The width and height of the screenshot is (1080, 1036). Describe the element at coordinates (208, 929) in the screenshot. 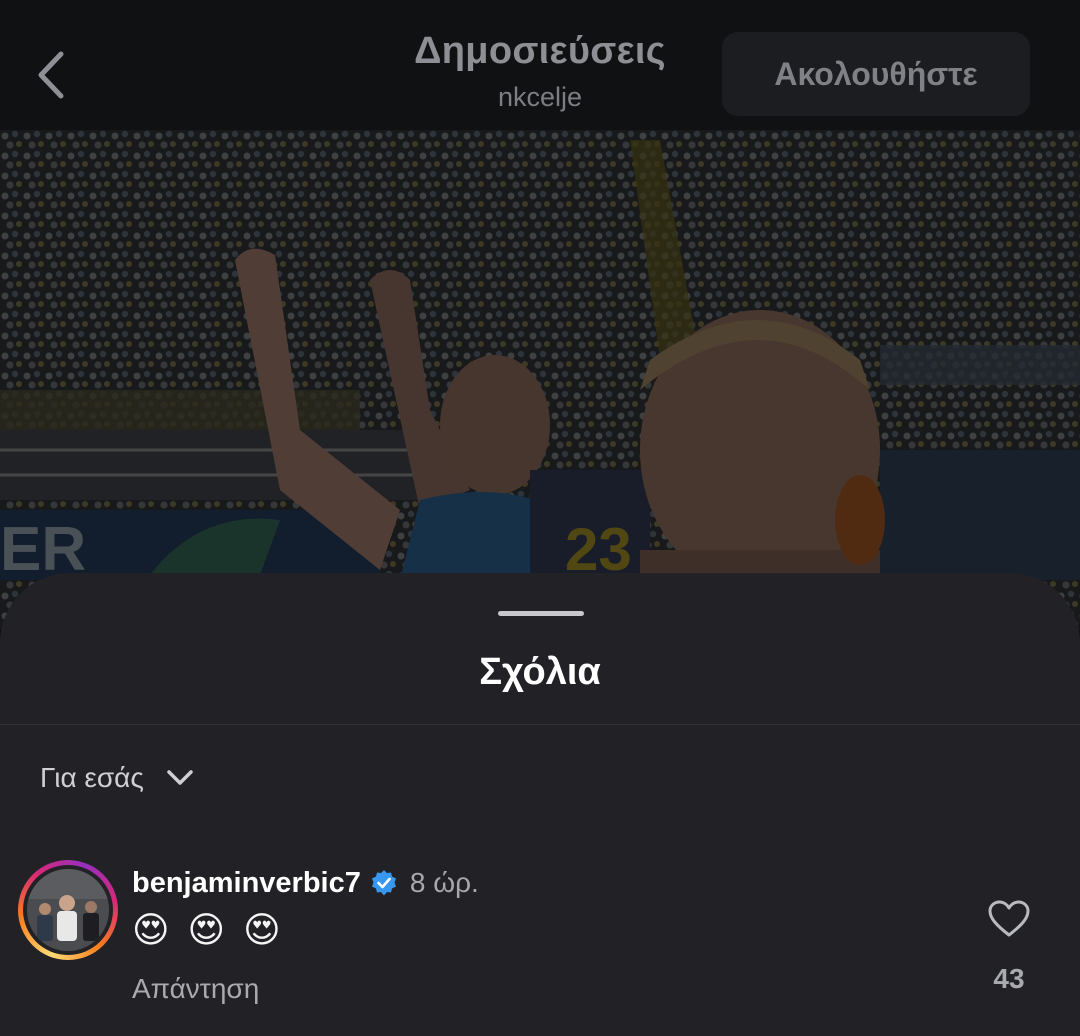

I see `comment-text: 😍 😍 😍` at that location.